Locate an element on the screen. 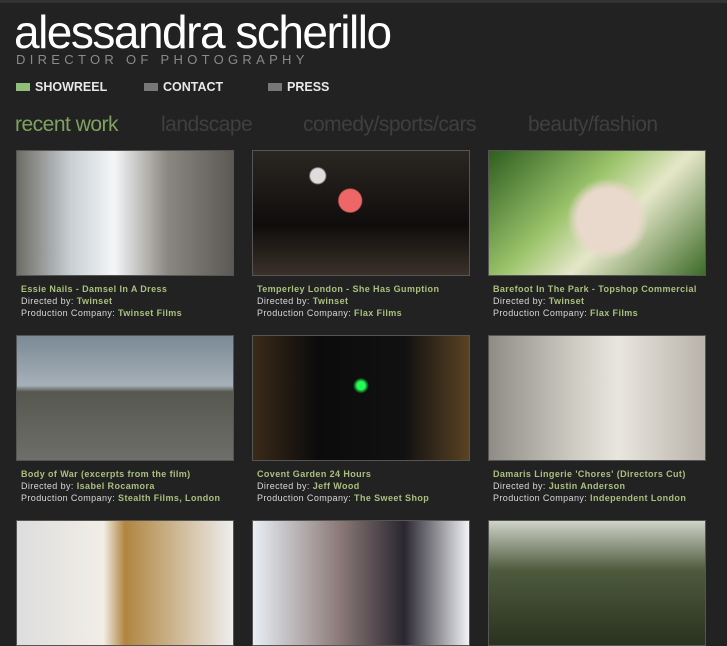 This screenshot has height=646, width=727. nav-press: PRESS is located at coordinates (298, 87).